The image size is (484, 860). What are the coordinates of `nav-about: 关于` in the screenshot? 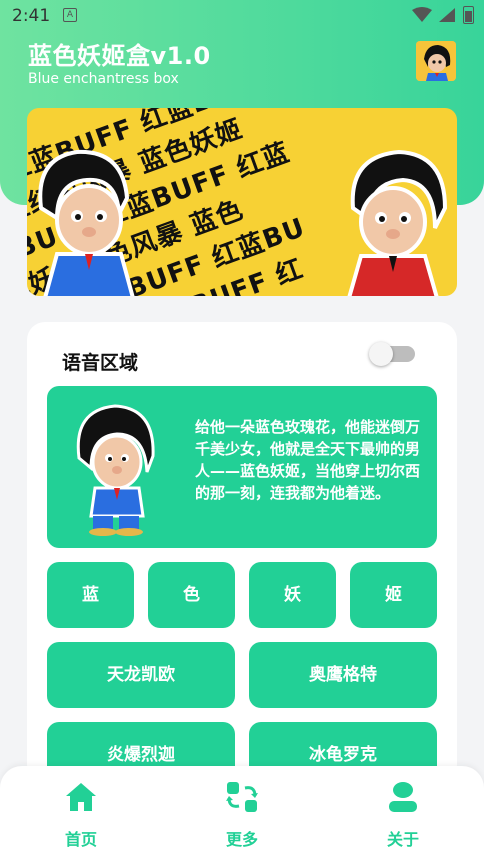 It's located at (403, 815).